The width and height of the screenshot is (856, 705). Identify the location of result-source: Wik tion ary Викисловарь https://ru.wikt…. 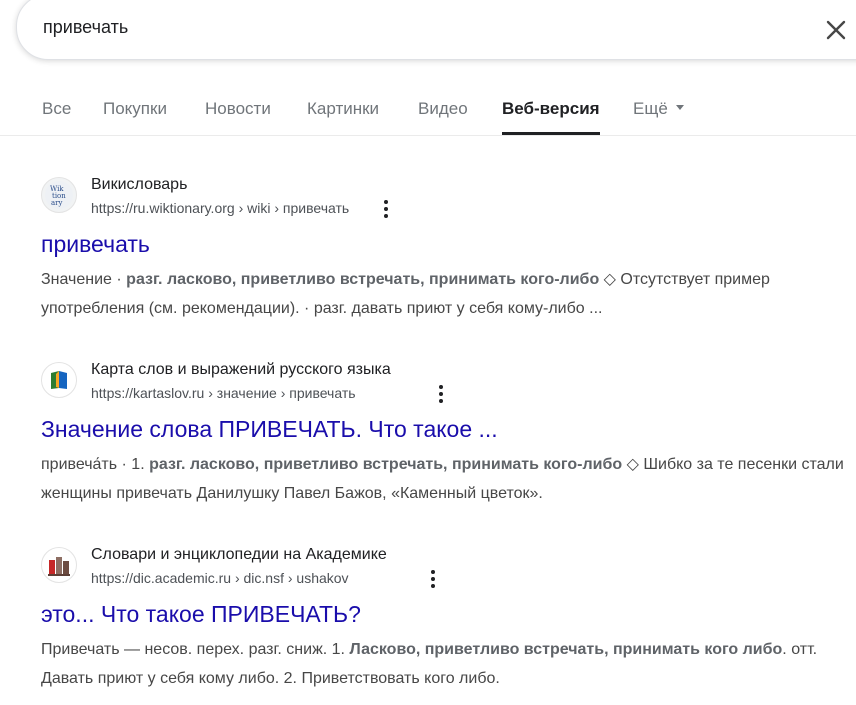
(448, 196).